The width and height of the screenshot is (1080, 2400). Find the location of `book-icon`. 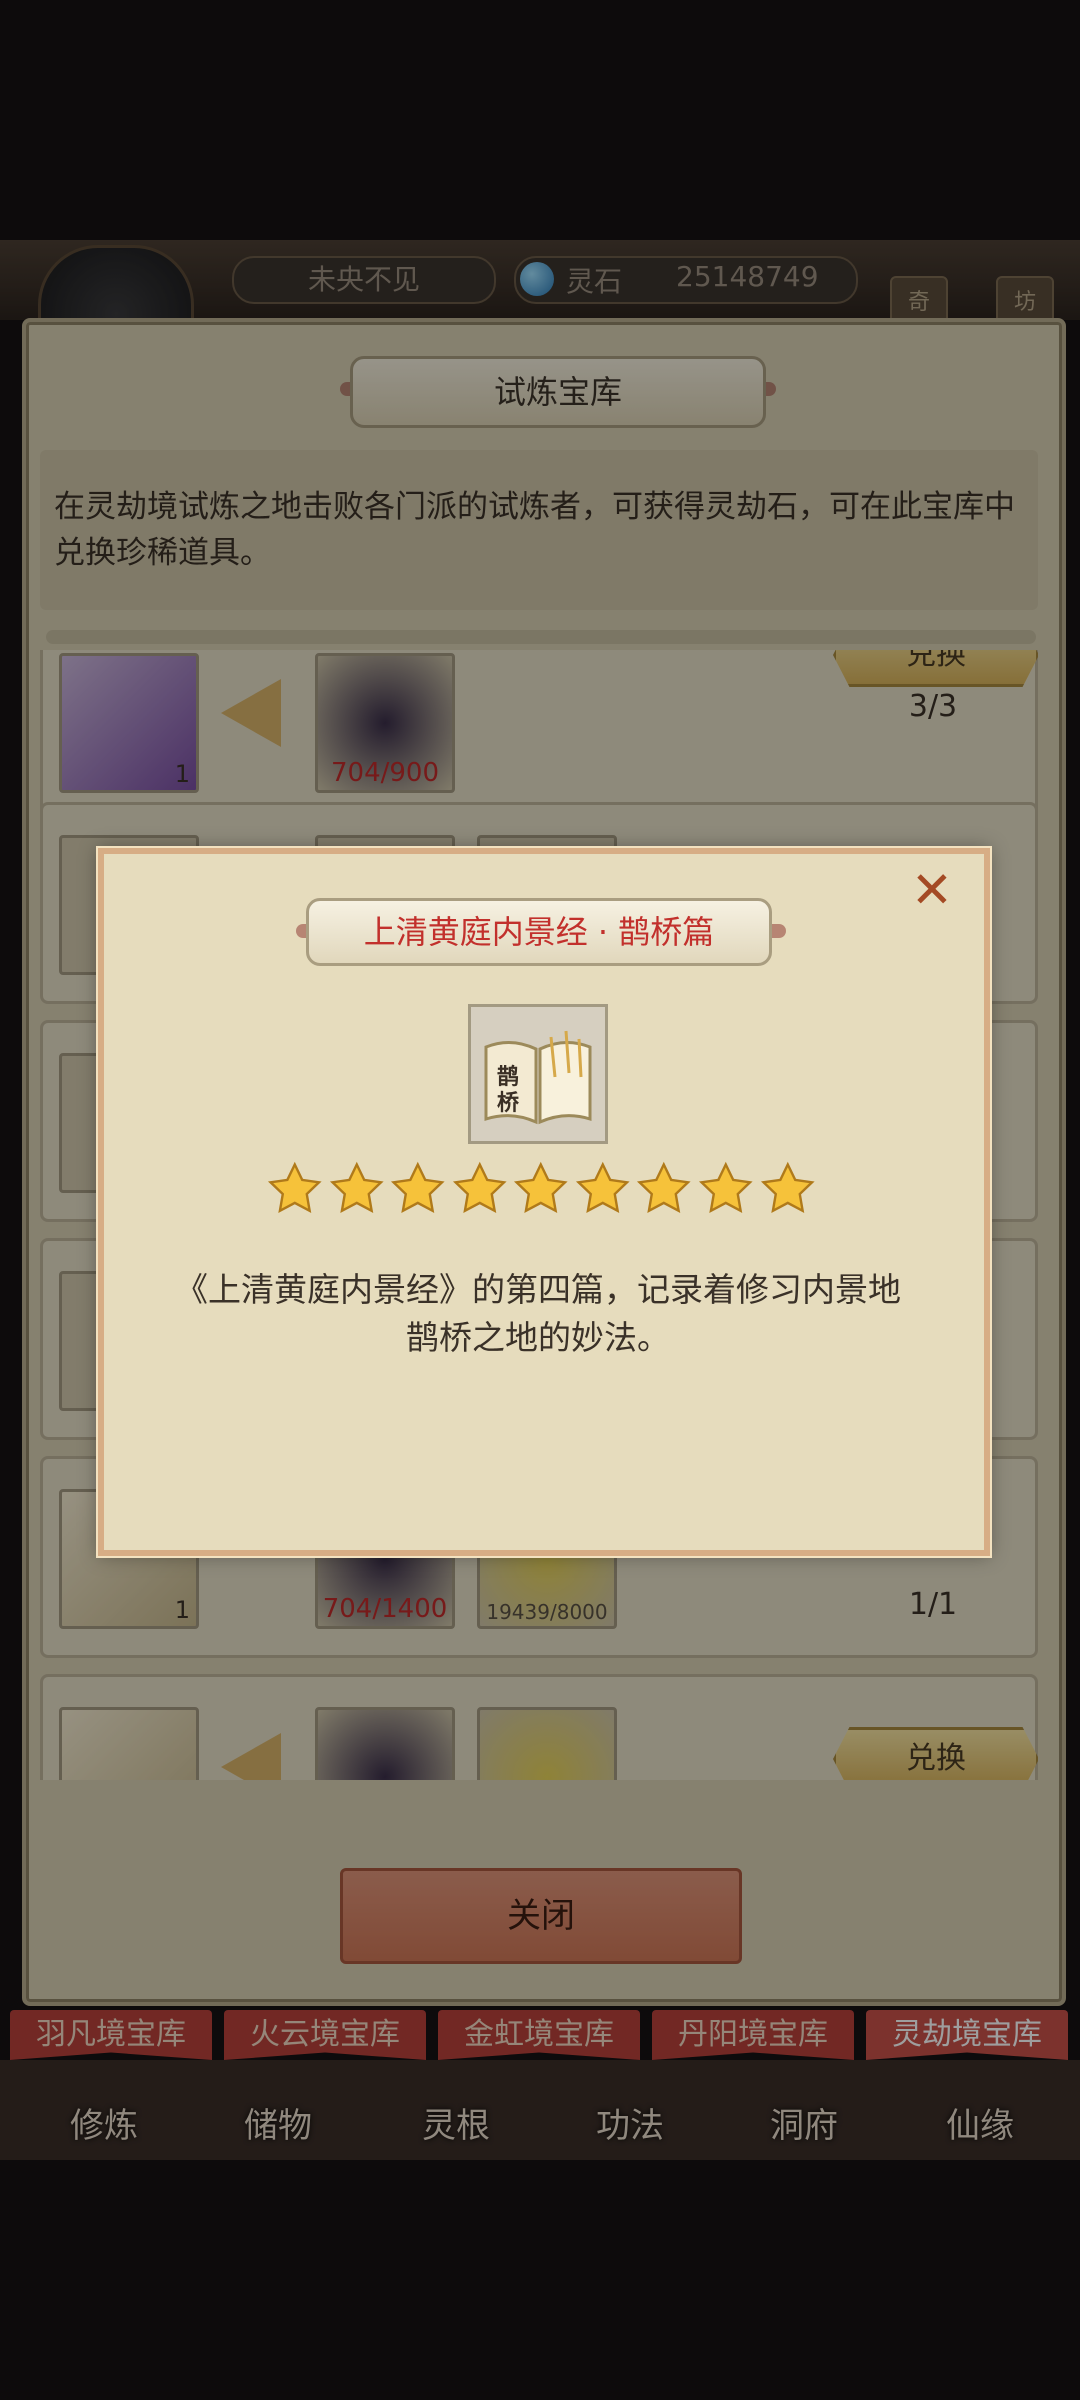

book-icon is located at coordinates (538, 1077).